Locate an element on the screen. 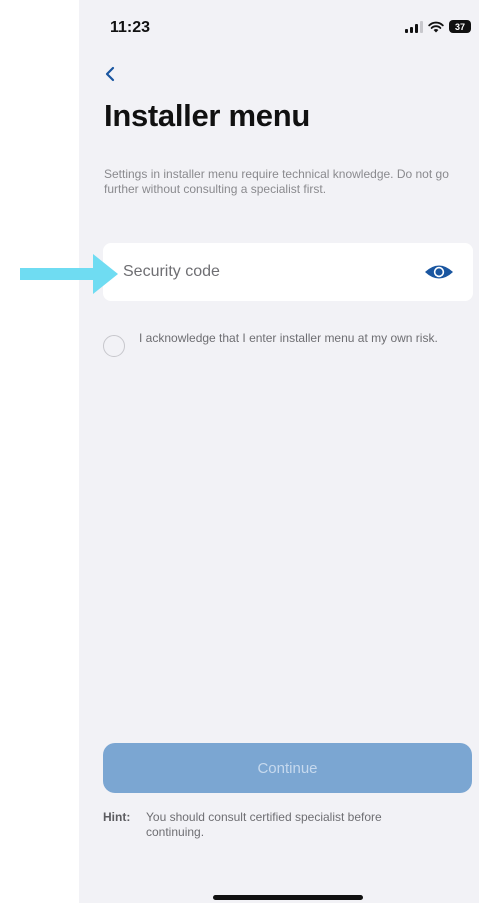 The width and height of the screenshot is (479, 903). wifi-icon is located at coordinates (436, 26).